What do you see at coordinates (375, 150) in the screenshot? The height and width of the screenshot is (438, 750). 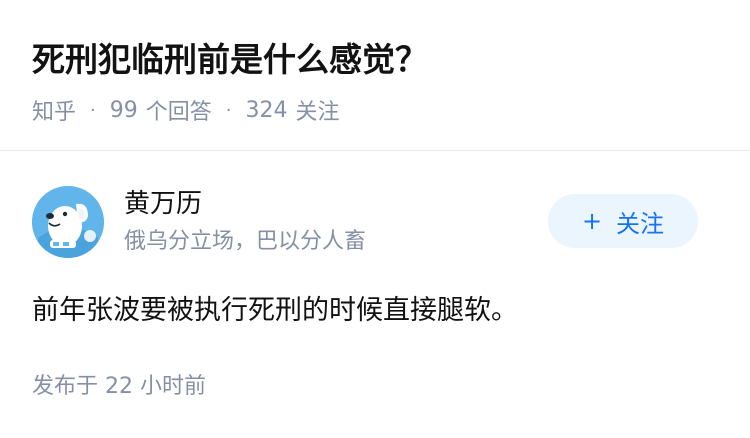 I see `divider` at bounding box center [375, 150].